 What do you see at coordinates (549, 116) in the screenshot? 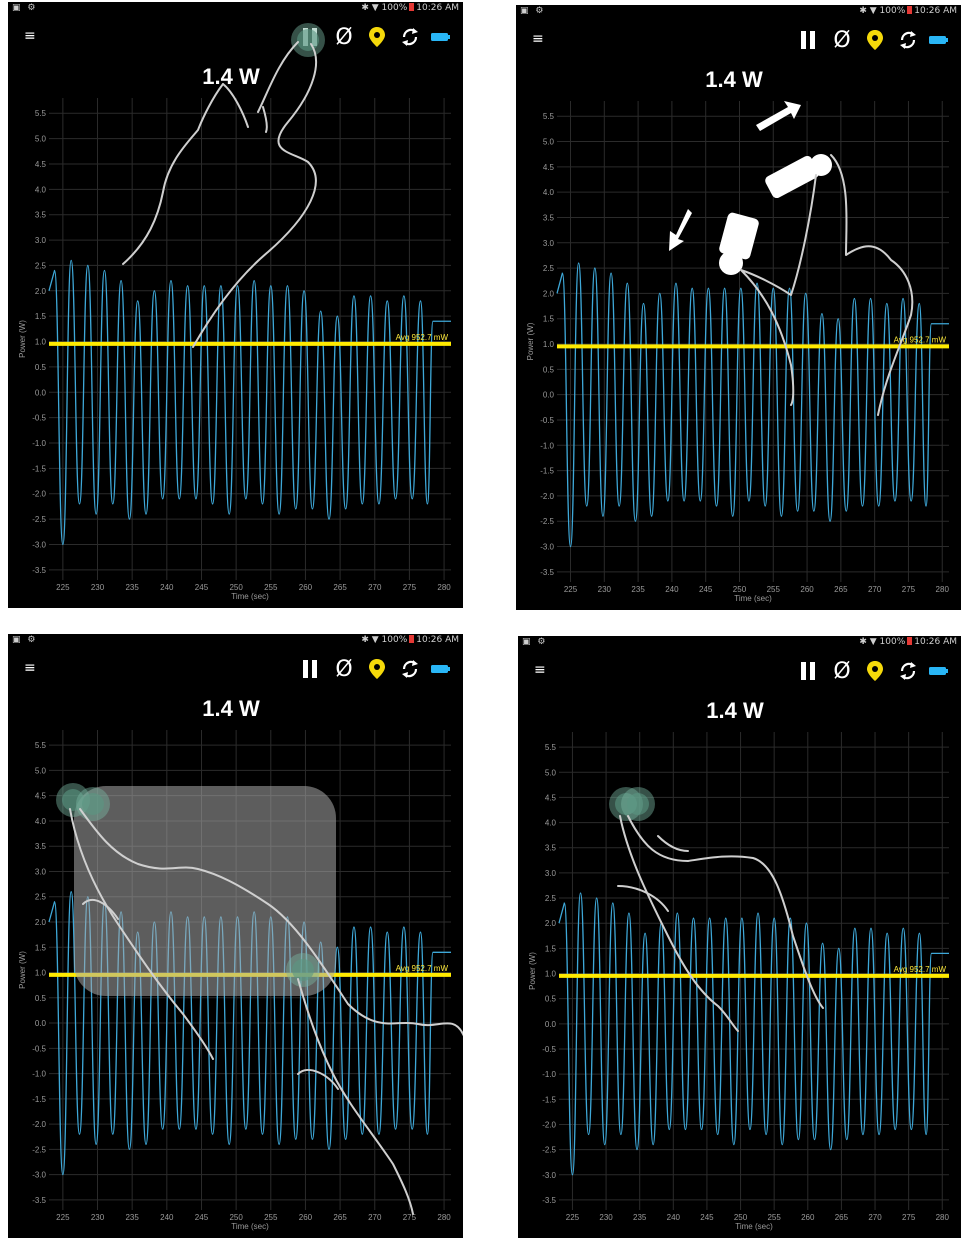
I see `y-tick-label: 5.5` at bounding box center [549, 116].